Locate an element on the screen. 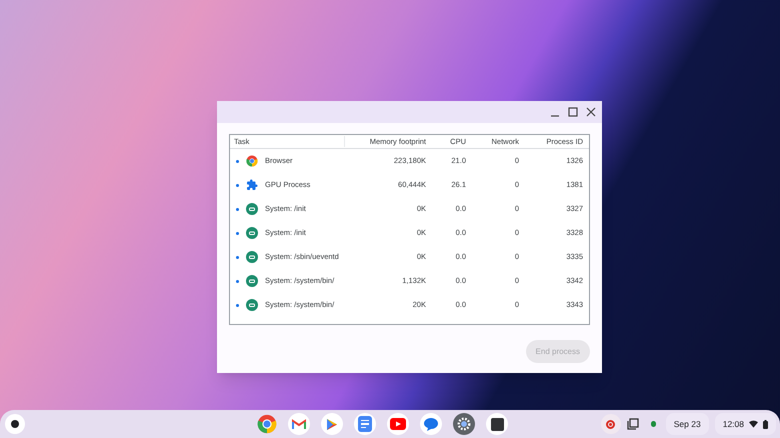  launcher-button is located at coordinates (15, 424).